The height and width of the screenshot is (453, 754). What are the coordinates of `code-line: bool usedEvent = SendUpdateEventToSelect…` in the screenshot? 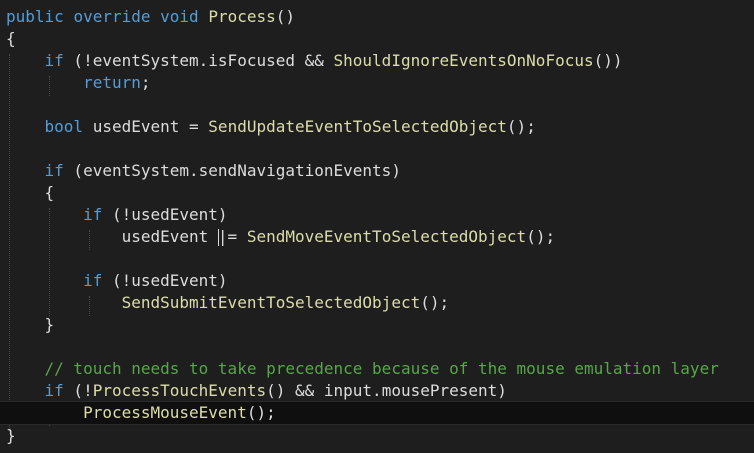 It's located at (377, 127).